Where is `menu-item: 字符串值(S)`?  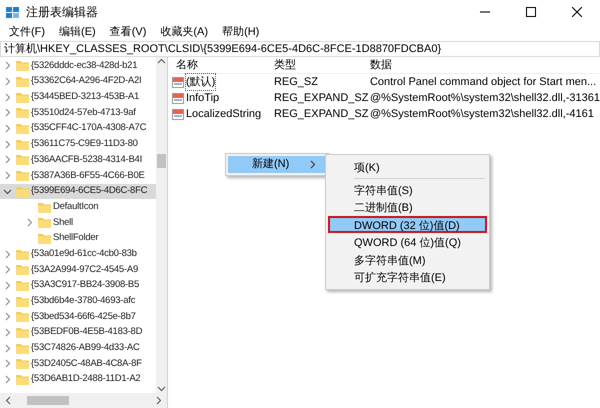
menu-item: 字符串值(S) is located at coordinates (407, 189).